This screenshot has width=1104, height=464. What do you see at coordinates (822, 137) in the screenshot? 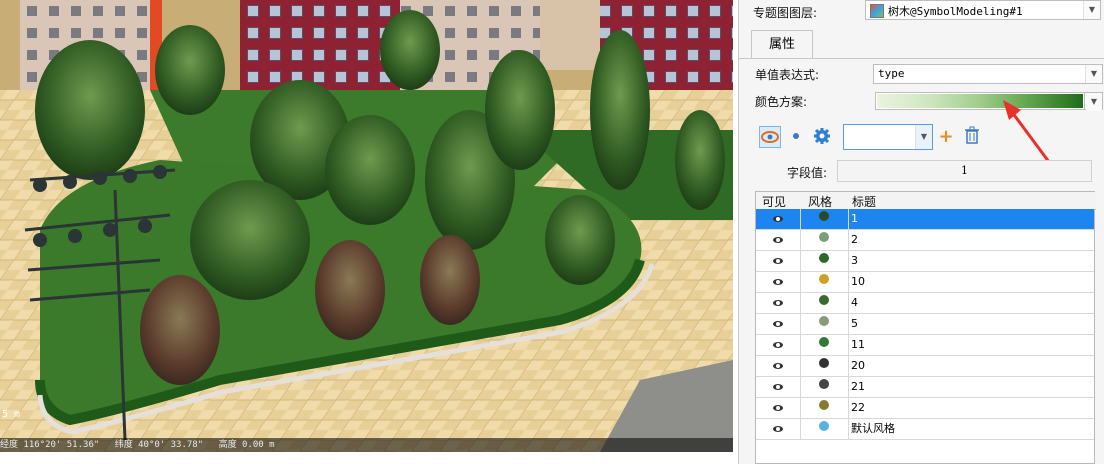
I see `gear-icon` at bounding box center [822, 137].